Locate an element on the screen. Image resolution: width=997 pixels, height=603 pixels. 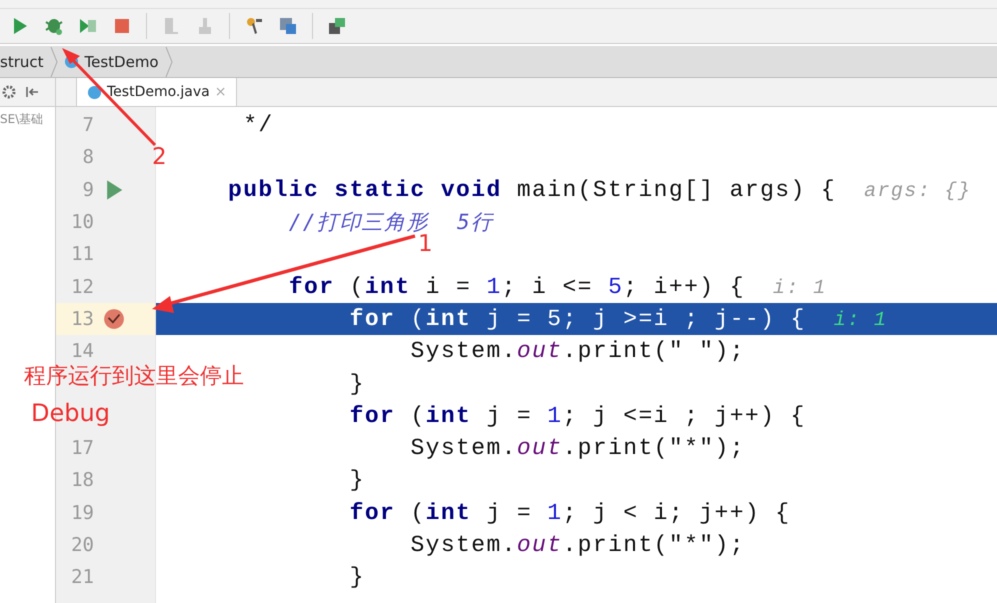
code-line: for (int j = 5; j >=i ; j--) { i: 1 is located at coordinates (619, 319).